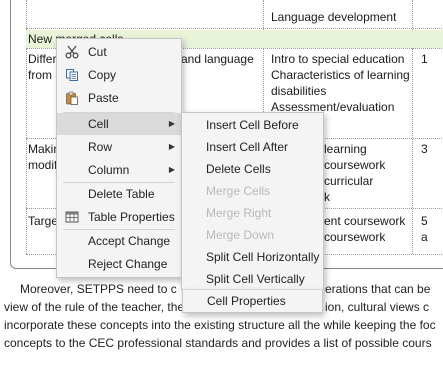 Image resolution: width=443 pixels, height=365 pixels. Describe the element at coordinates (348, 181) in the screenshot. I see `table-cell: curricular` at that location.